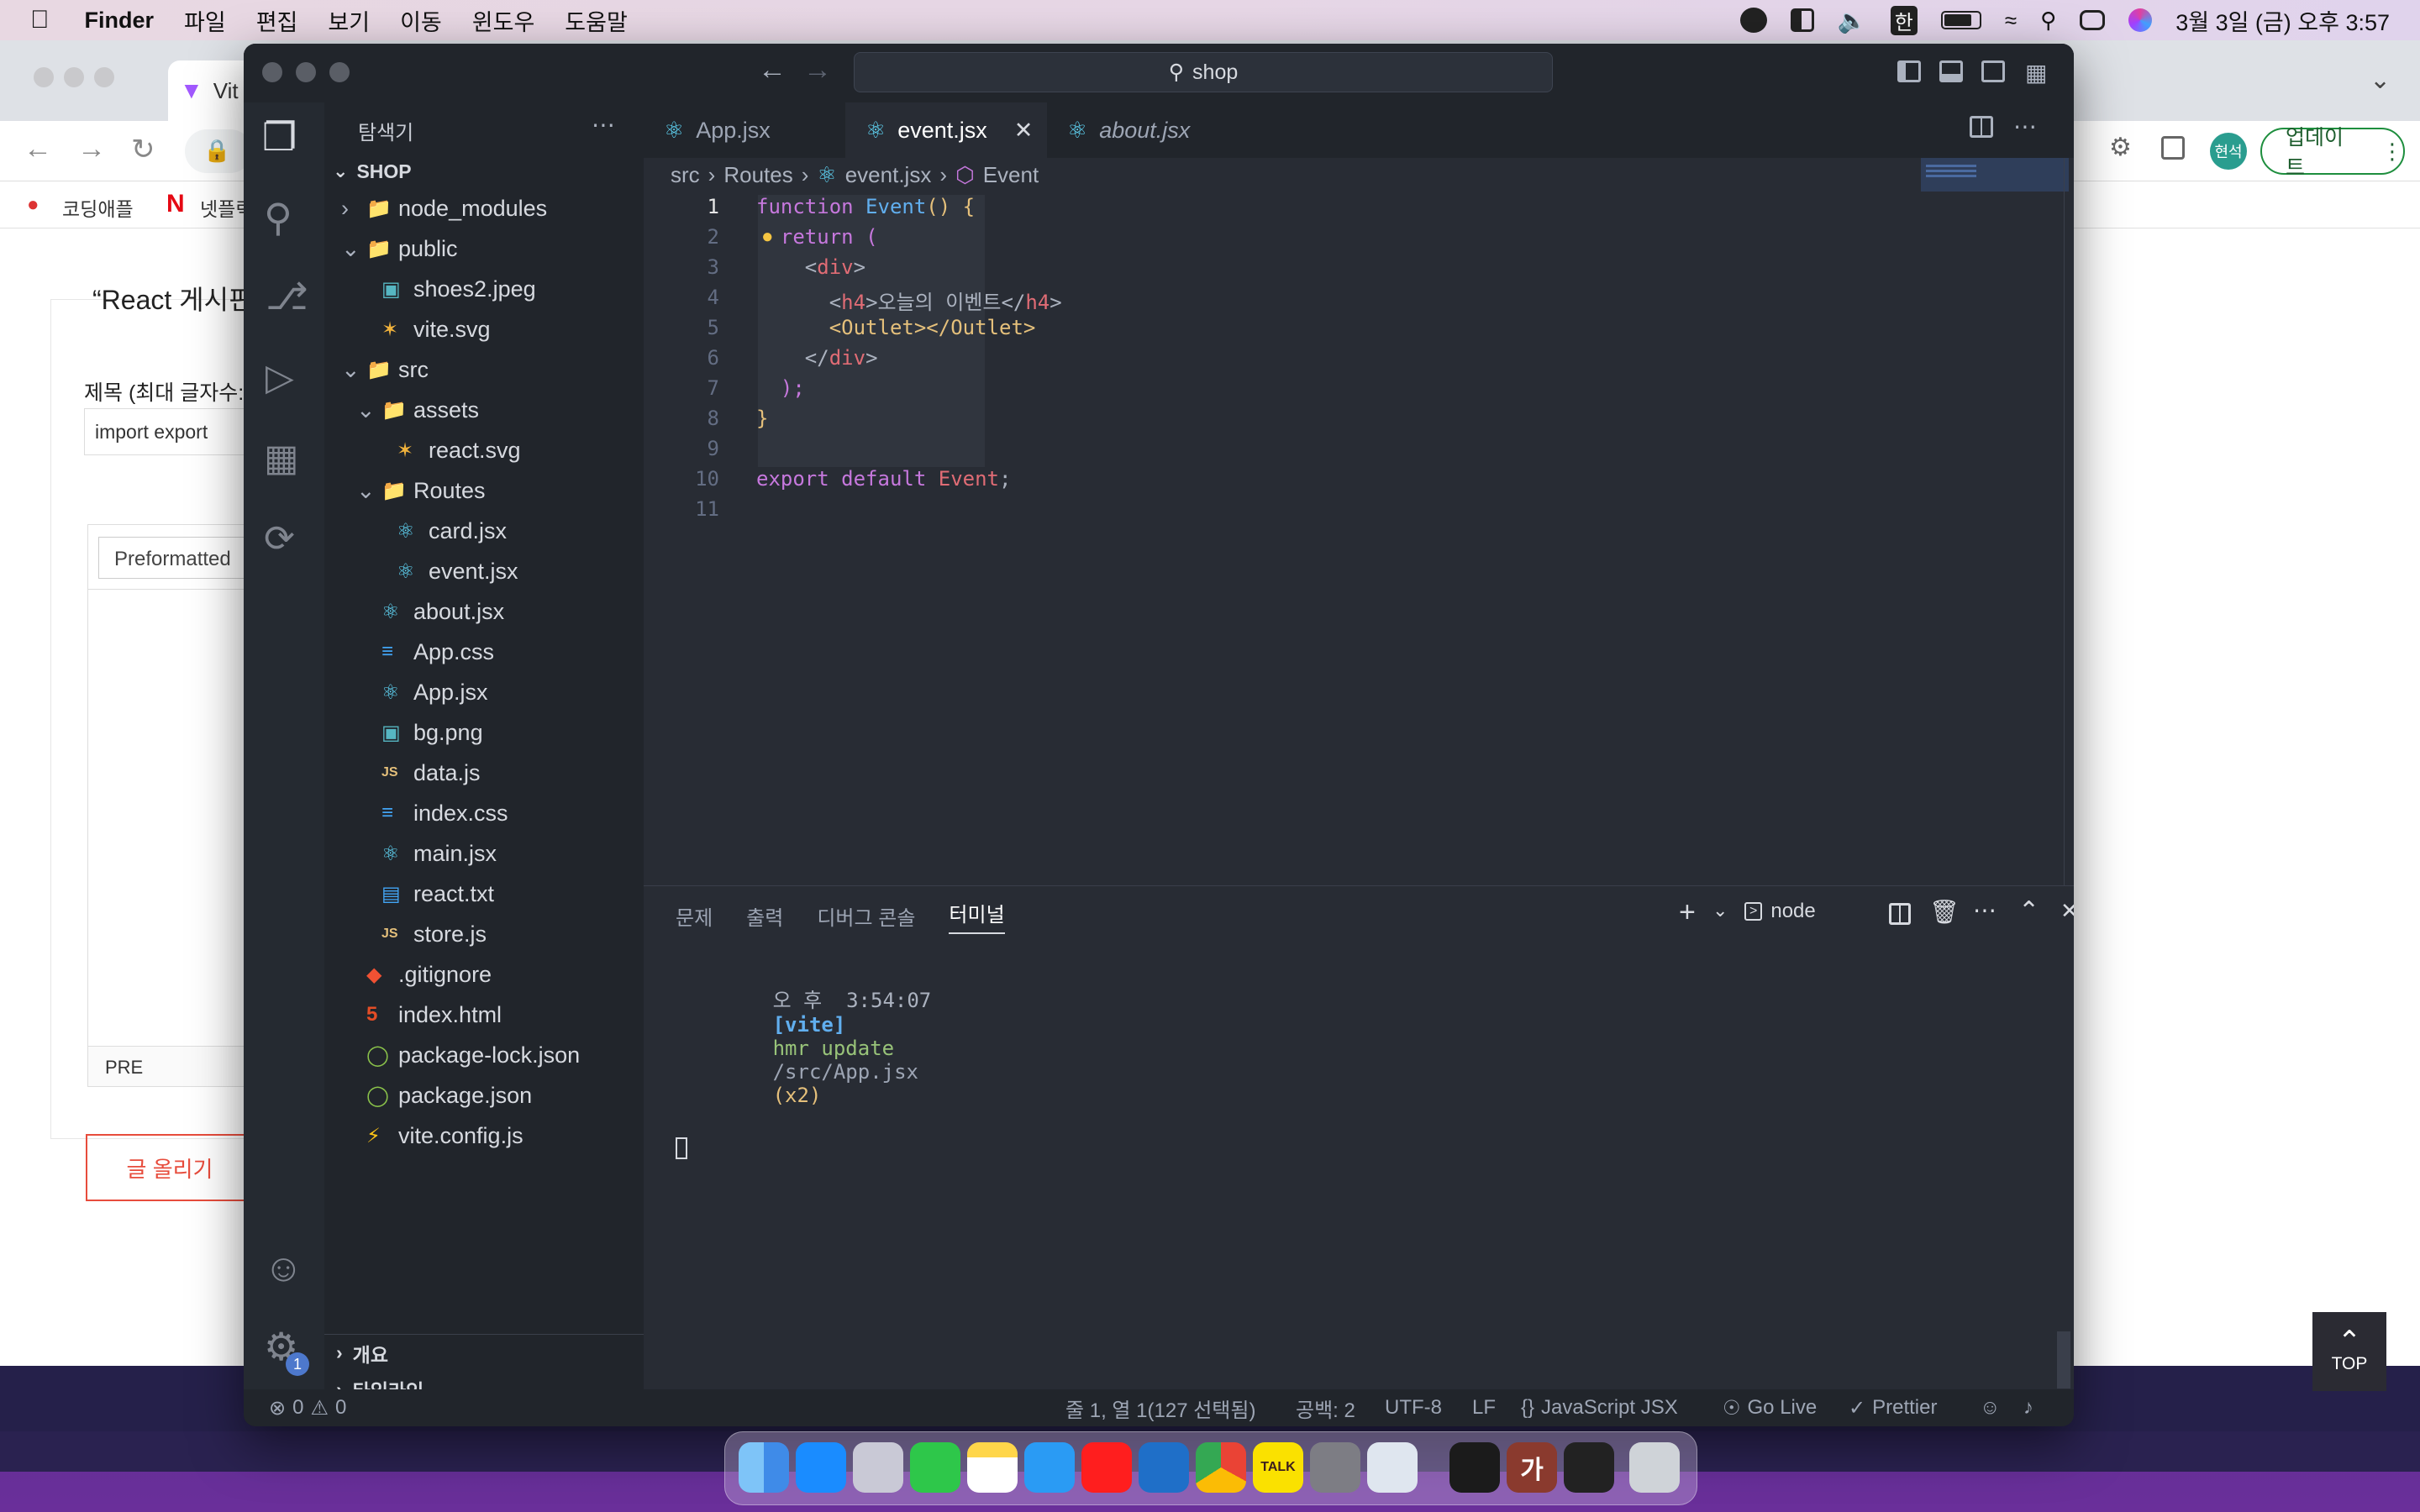  Describe the element at coordinates (452, 1055) in the screenshot. I see `tree-item: ◯ package-lock.json` at that location.